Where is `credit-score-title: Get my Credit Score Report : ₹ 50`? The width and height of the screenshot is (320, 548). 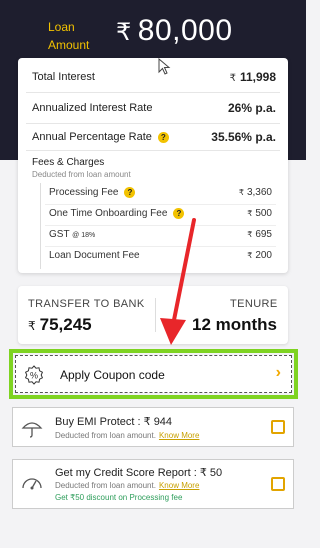
credit-score-title: Get my Credit Score Report : ₹ 50 is located at coordinates (139, 473).